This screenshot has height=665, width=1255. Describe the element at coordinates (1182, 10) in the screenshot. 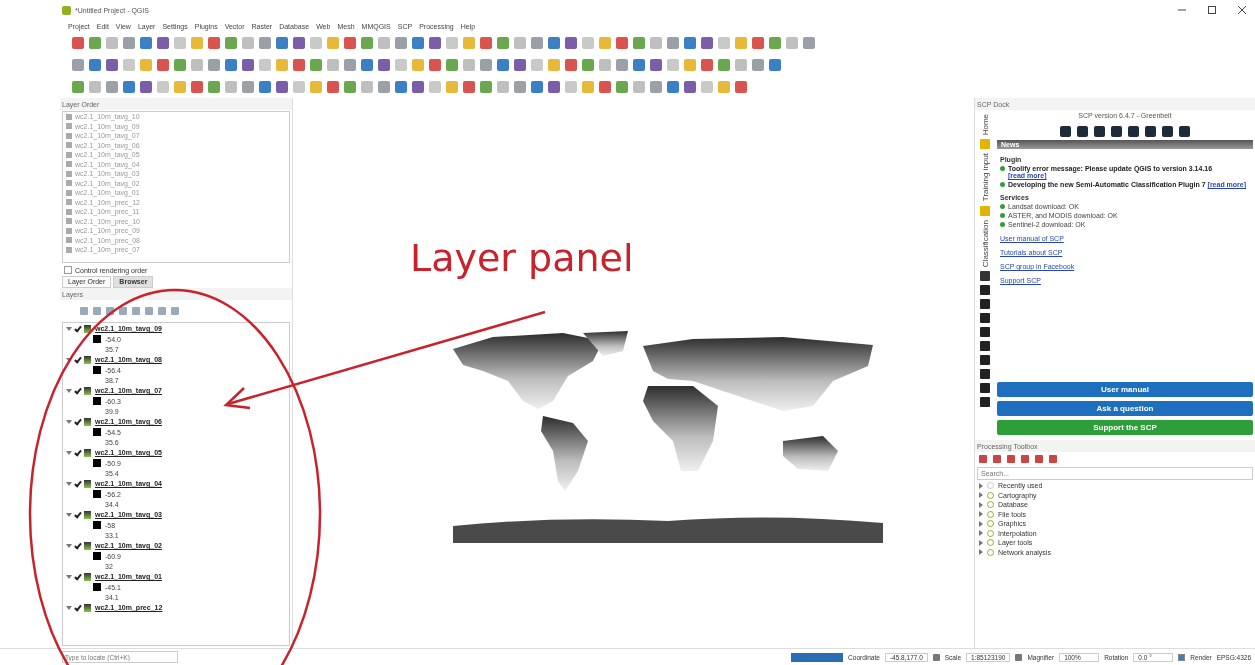

I see `minimize-icon` at that location.